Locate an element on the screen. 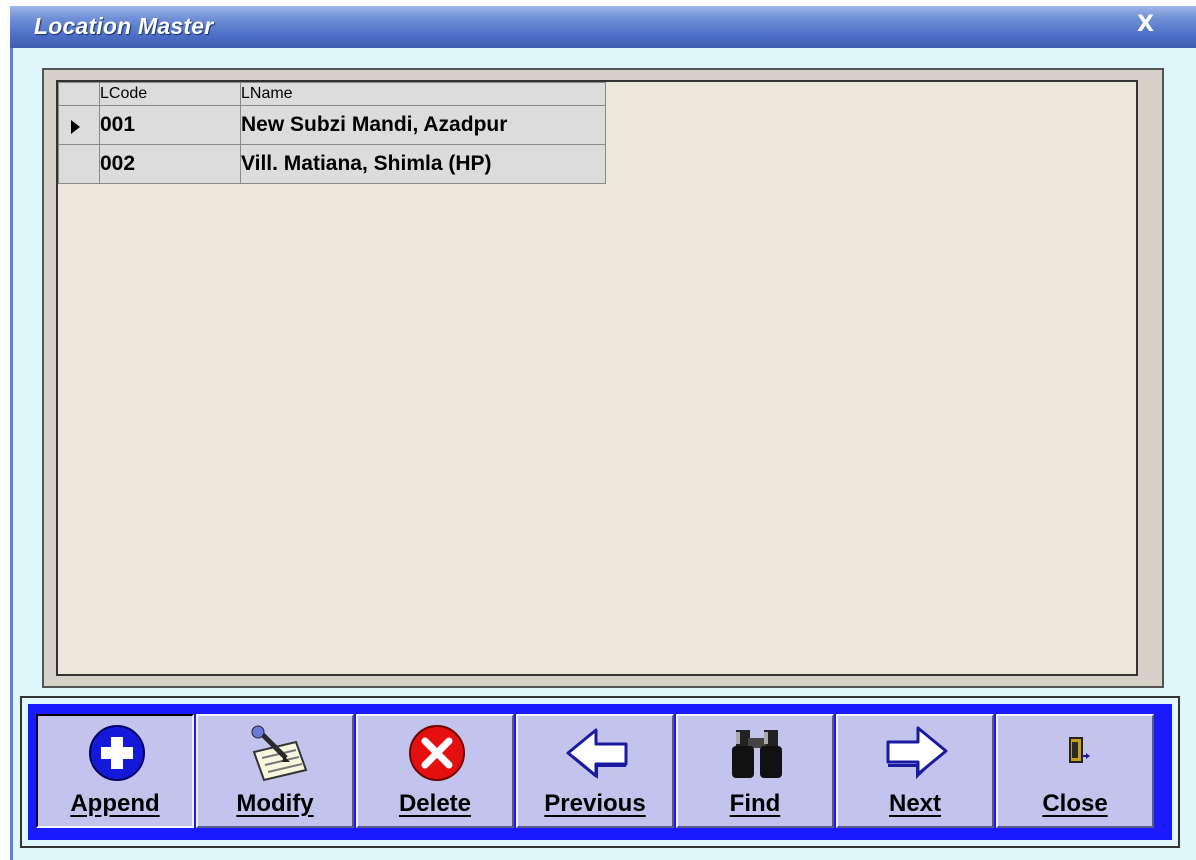 The image size is (1196, 860). find-button: Find is located at coordinates (755, 771).